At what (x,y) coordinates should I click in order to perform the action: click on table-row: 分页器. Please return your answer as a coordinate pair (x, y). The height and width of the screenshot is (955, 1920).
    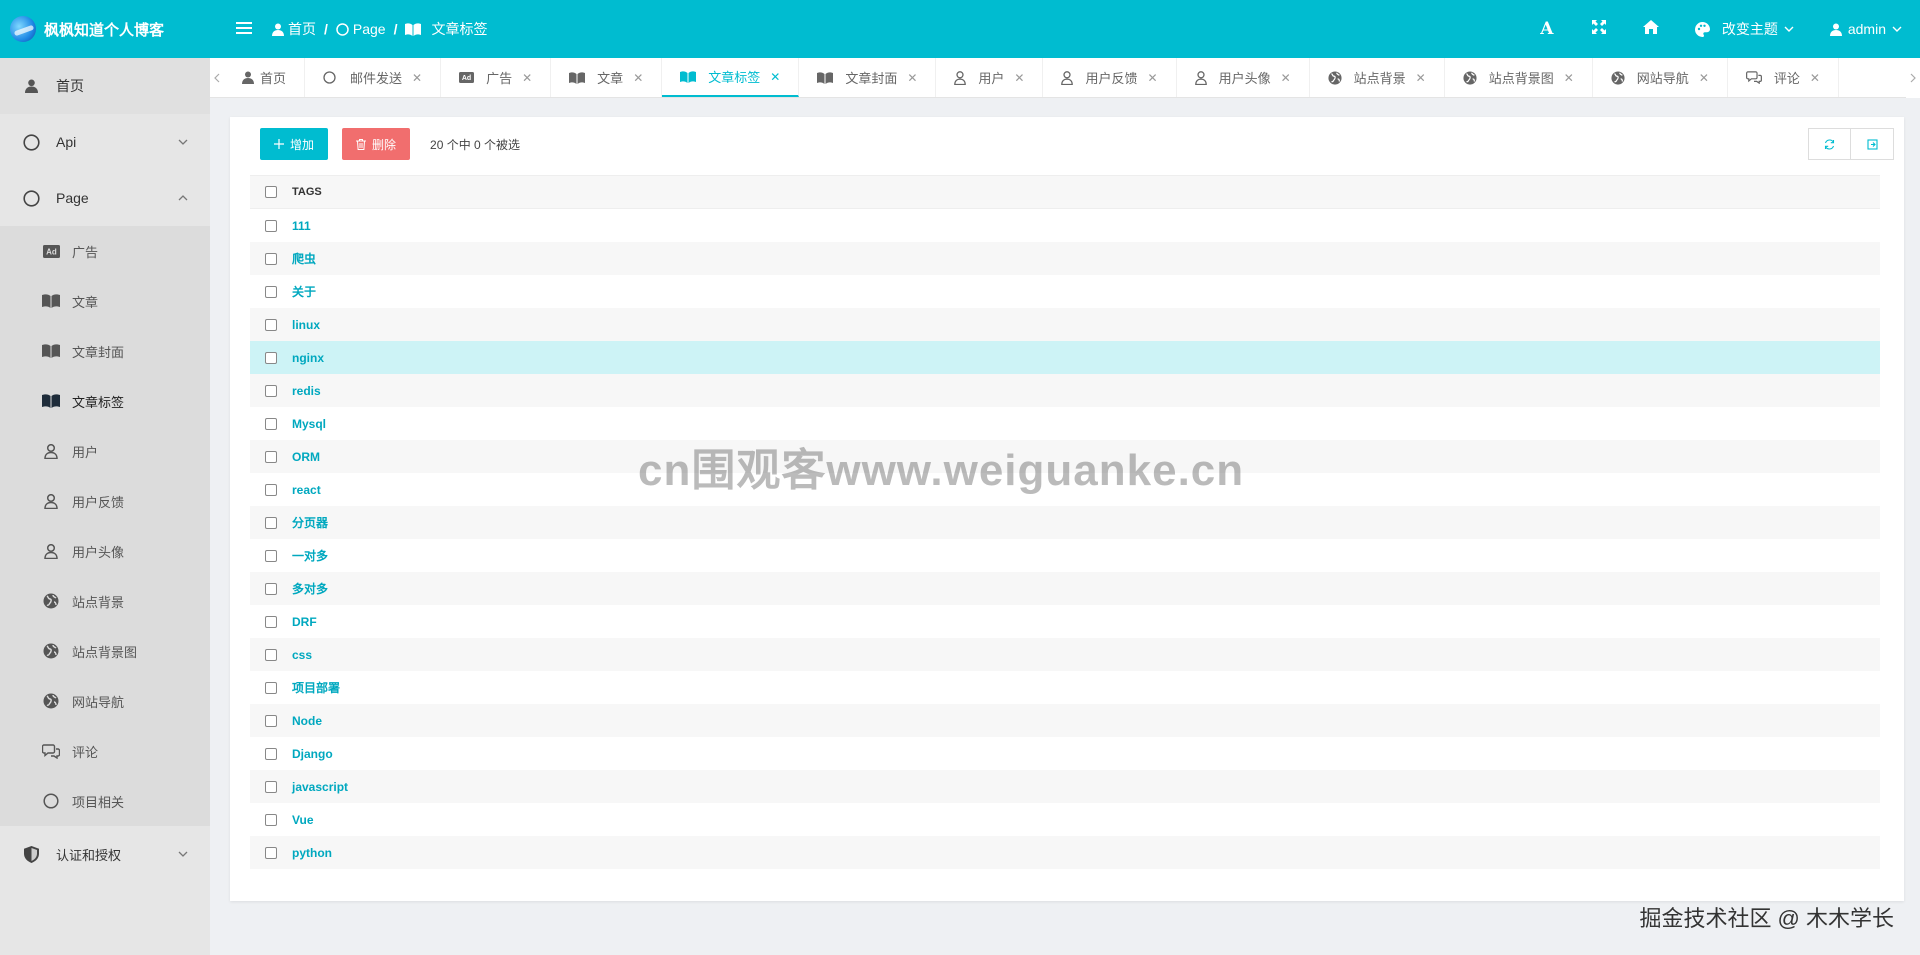
    Looking at the image, I should click on (1065, 522).